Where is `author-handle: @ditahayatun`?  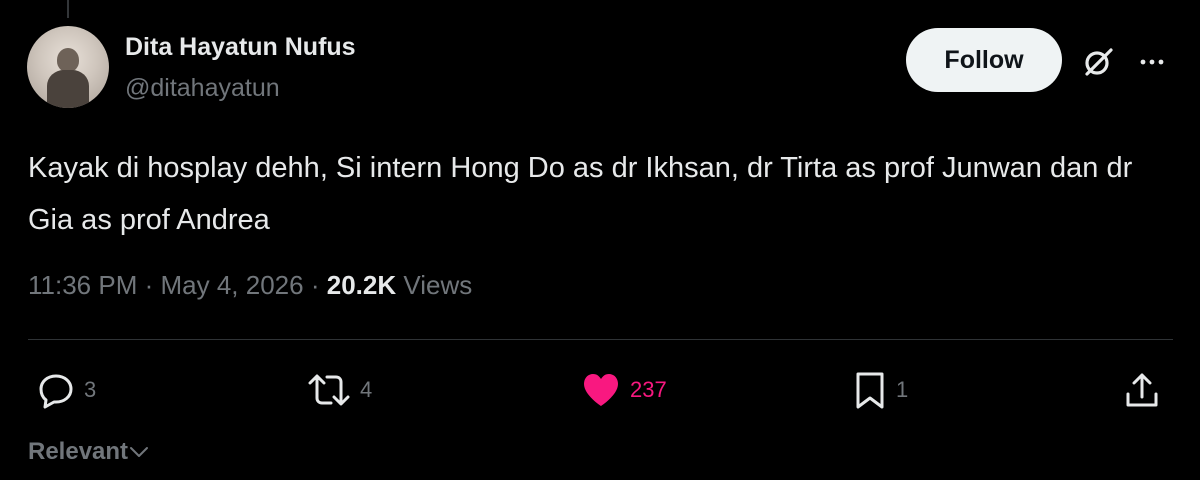
author-handle: @ditahayatun is located at coordinates (202, 88).